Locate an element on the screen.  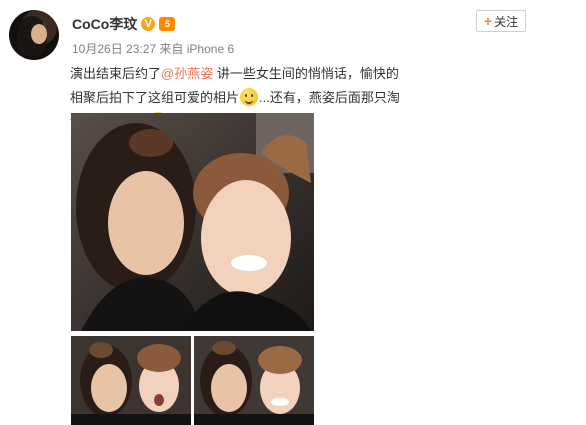
name-row: CoCo李玟 V 5 is located at coordinates (124, 24).